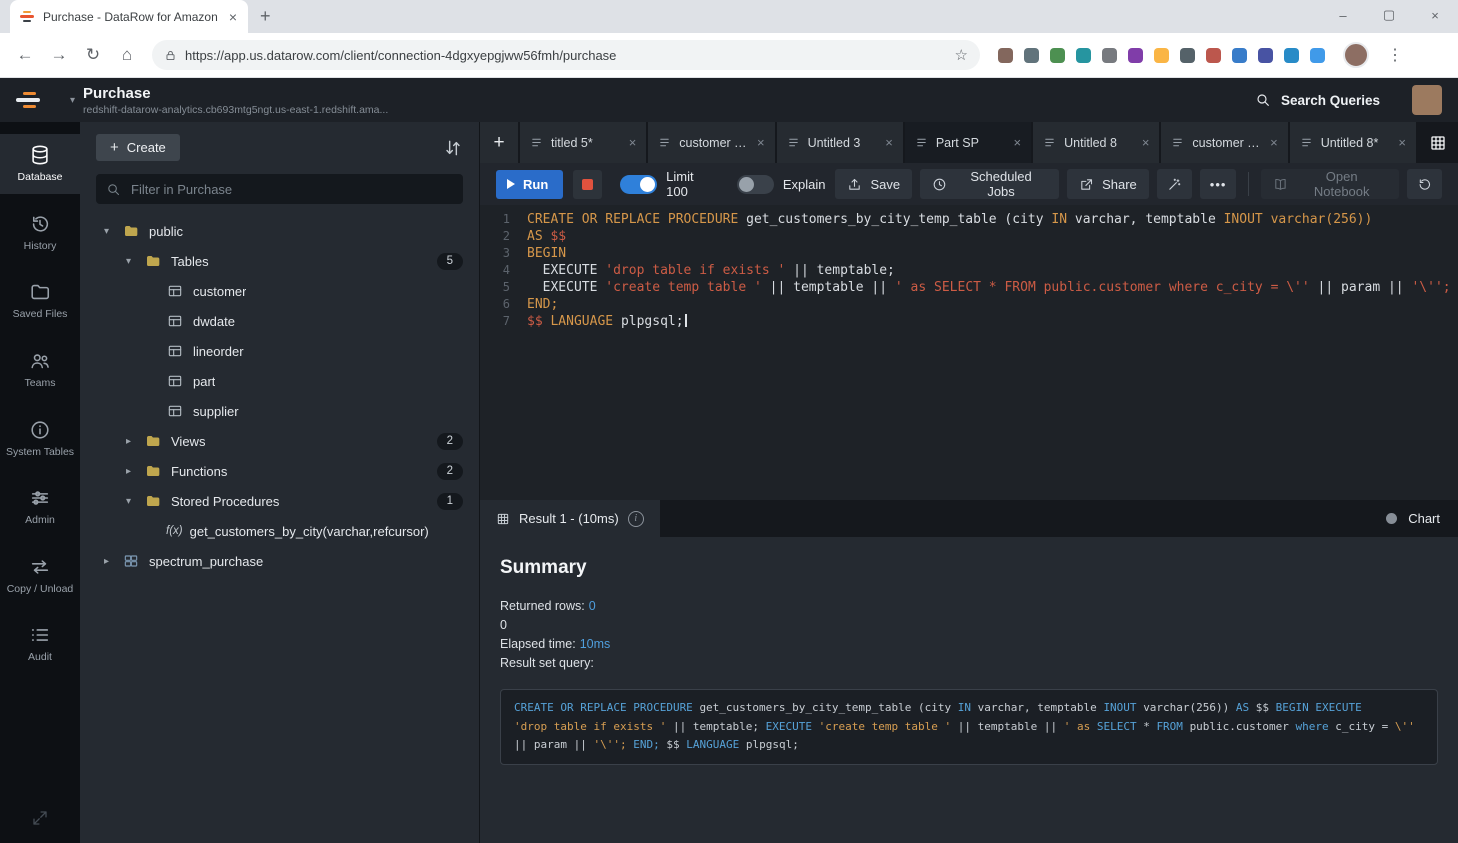 The image size is (1458, 843). What do you see at coordinates (279, 351) in the screenshot?
I see `tree-item-lineorder: lineorder` at bounding box center [279, 351].